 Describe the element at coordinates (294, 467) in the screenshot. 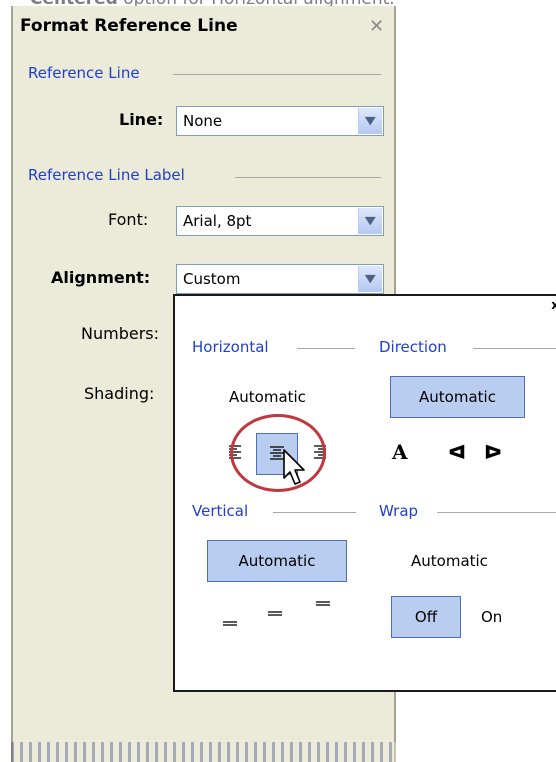

I see `mouse-pointer-icon` at that location.